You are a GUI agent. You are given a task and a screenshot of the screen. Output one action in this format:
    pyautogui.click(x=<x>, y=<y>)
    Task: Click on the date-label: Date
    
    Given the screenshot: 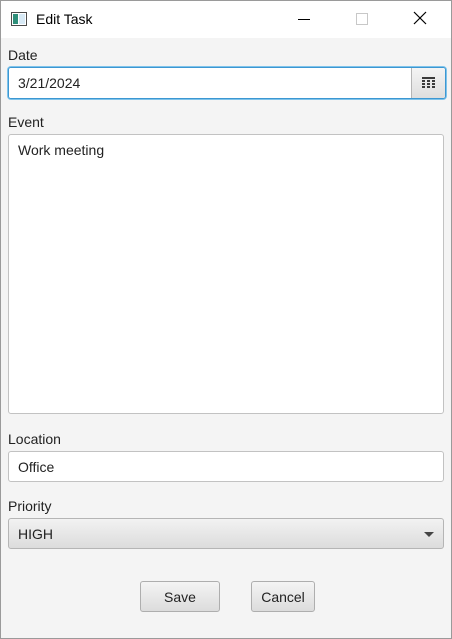 What is the action you would take?
    pyautogui.click(x=23, y=55)
    